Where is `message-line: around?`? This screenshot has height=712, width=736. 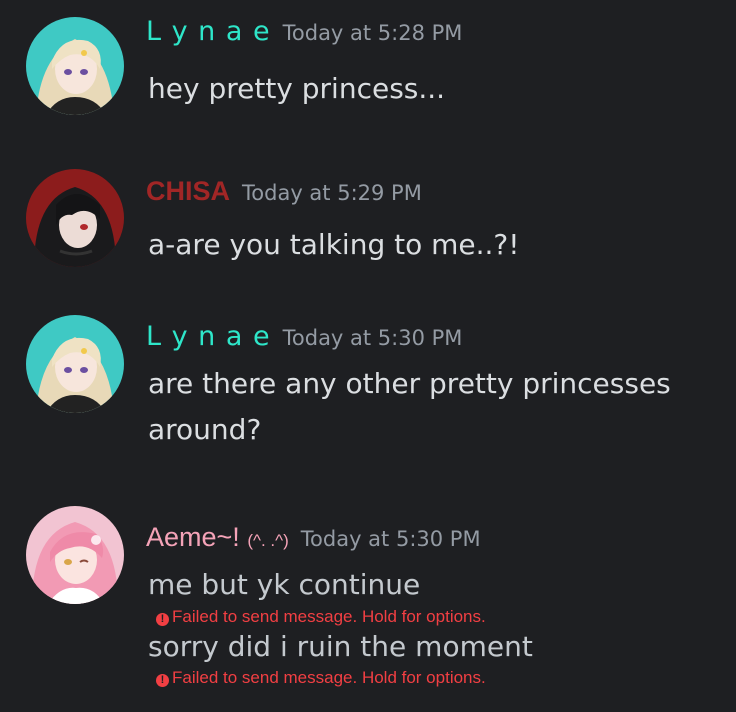
message-line: around? is located at coordinates (205, 429).